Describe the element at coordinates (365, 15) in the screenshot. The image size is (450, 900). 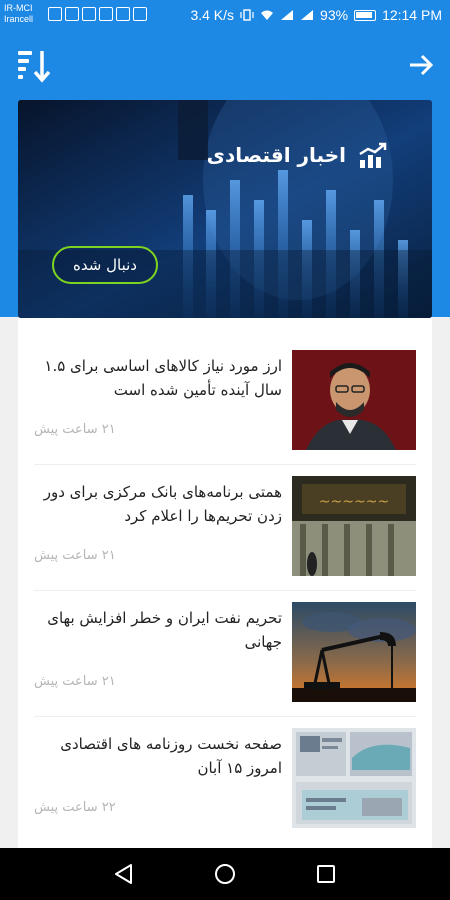
I see `battery-icon` at that location.